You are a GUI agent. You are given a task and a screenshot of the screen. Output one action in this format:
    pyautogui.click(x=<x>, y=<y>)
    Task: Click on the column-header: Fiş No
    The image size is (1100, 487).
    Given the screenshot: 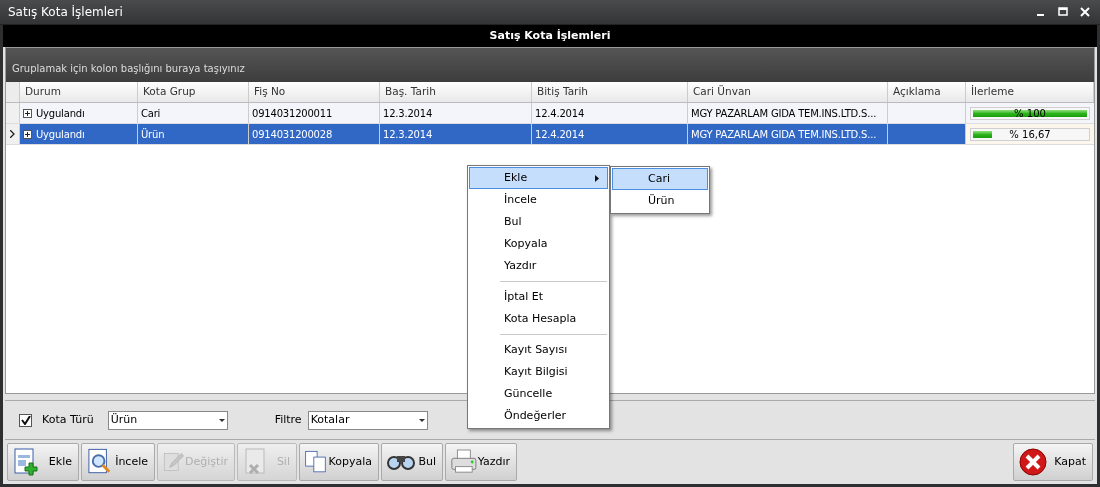 What is the action you would take?
    pyautogui.click(x=314, y=92)
    